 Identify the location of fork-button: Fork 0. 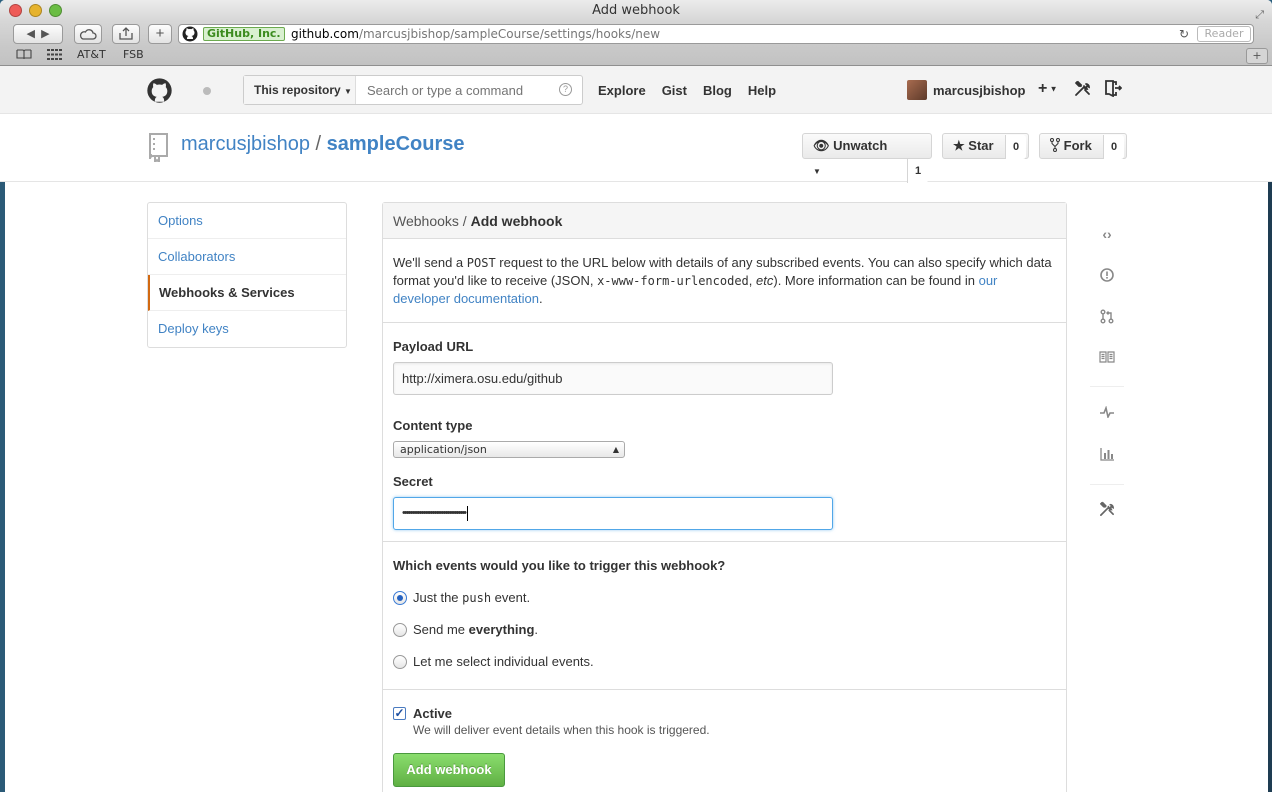
(1083, 146).